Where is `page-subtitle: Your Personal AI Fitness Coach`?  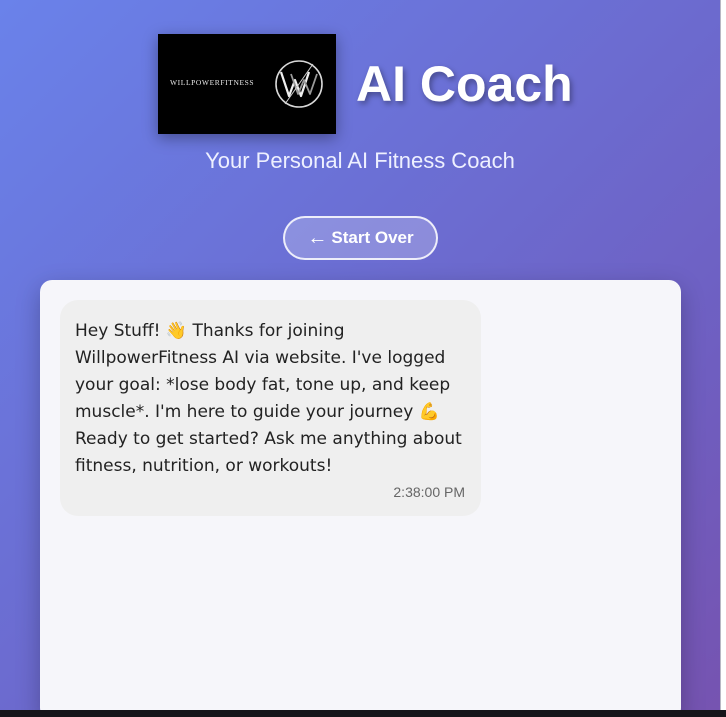
page-subtitle: Your Personal AI Fitness Coach is located at coordinates (360, 160).